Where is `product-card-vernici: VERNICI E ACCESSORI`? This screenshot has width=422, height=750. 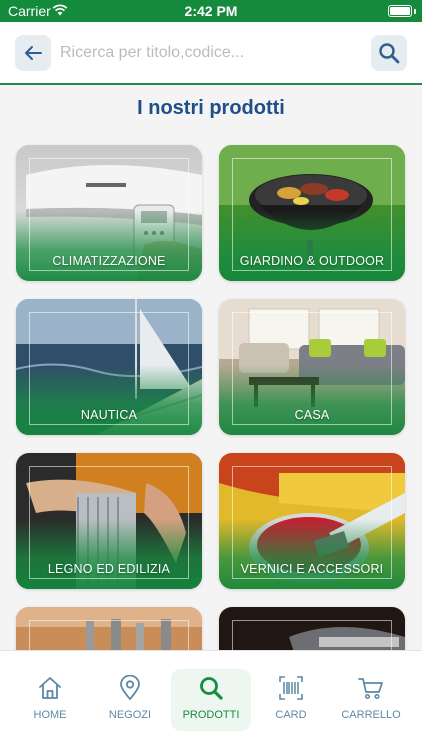 product-card-vernici: VERNICI E ACCESSORI is located at coordinates (312, 521).